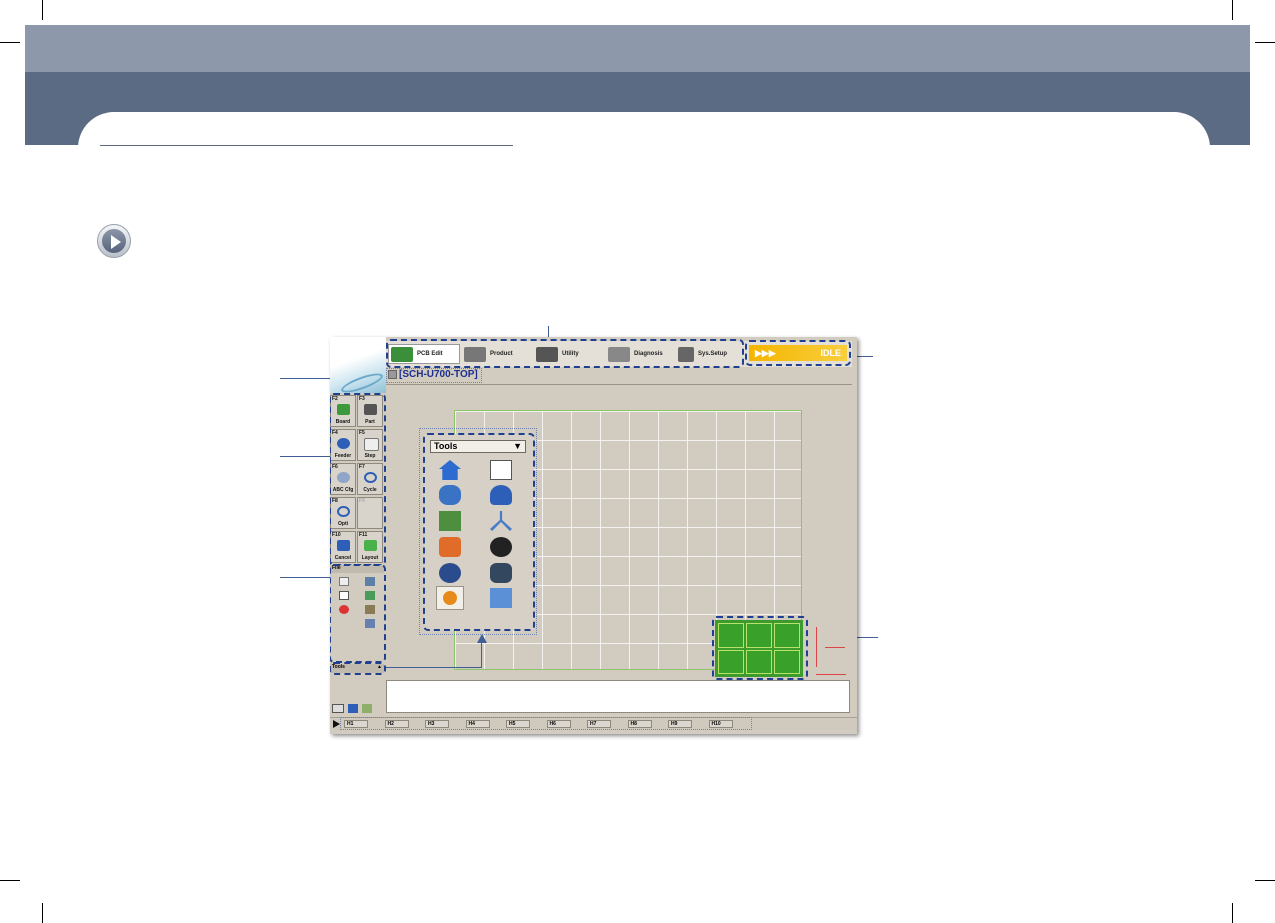 The width and height of the screenshot is (1275, 923). What do you see at coordinates (367, 708) in the screenshot?
I see `disk-icon` at bounding box center [367, 708].